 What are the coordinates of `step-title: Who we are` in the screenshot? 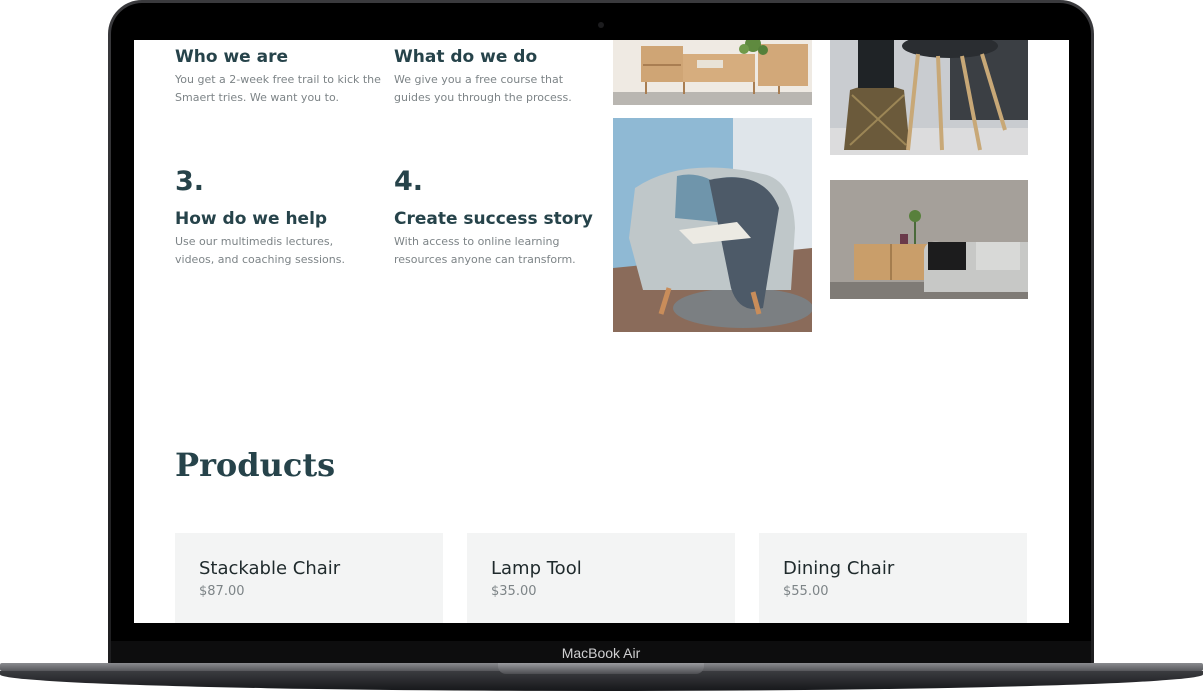 It's located at (231, 57).